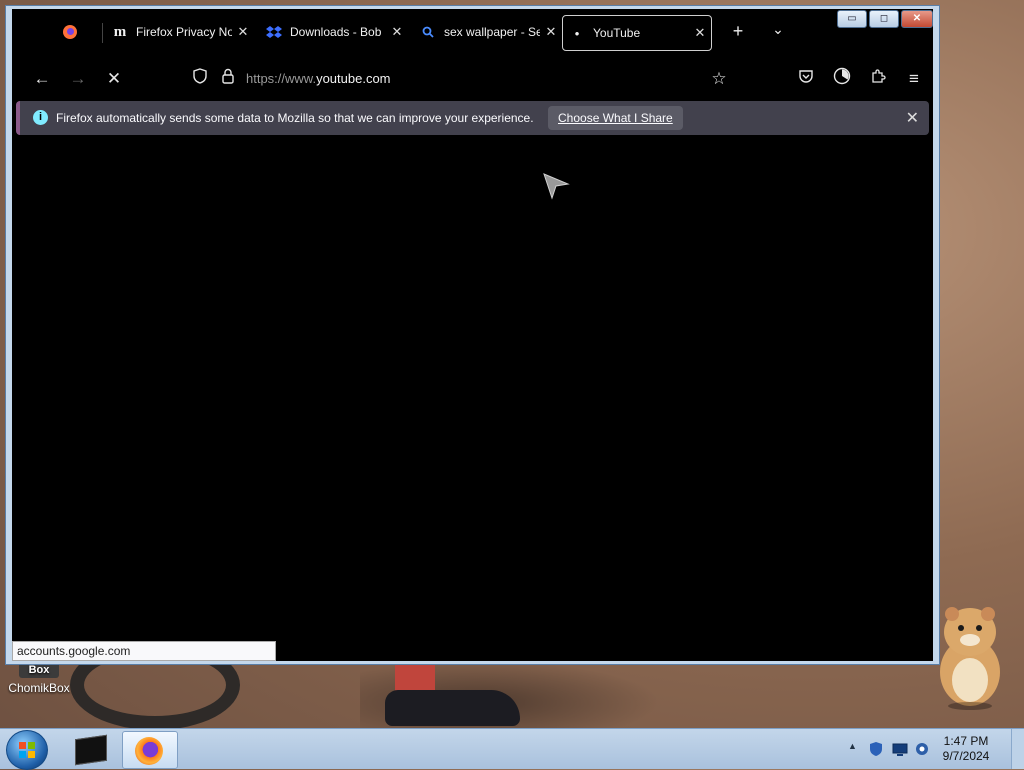 The image size is (1024, 770). What do you see at coordinates (472, 79) in the screenshot?
I see `navigation-bar: ← → ✕ https://www.youtube.com ☆ ≡` at bounding box center [472, 79].